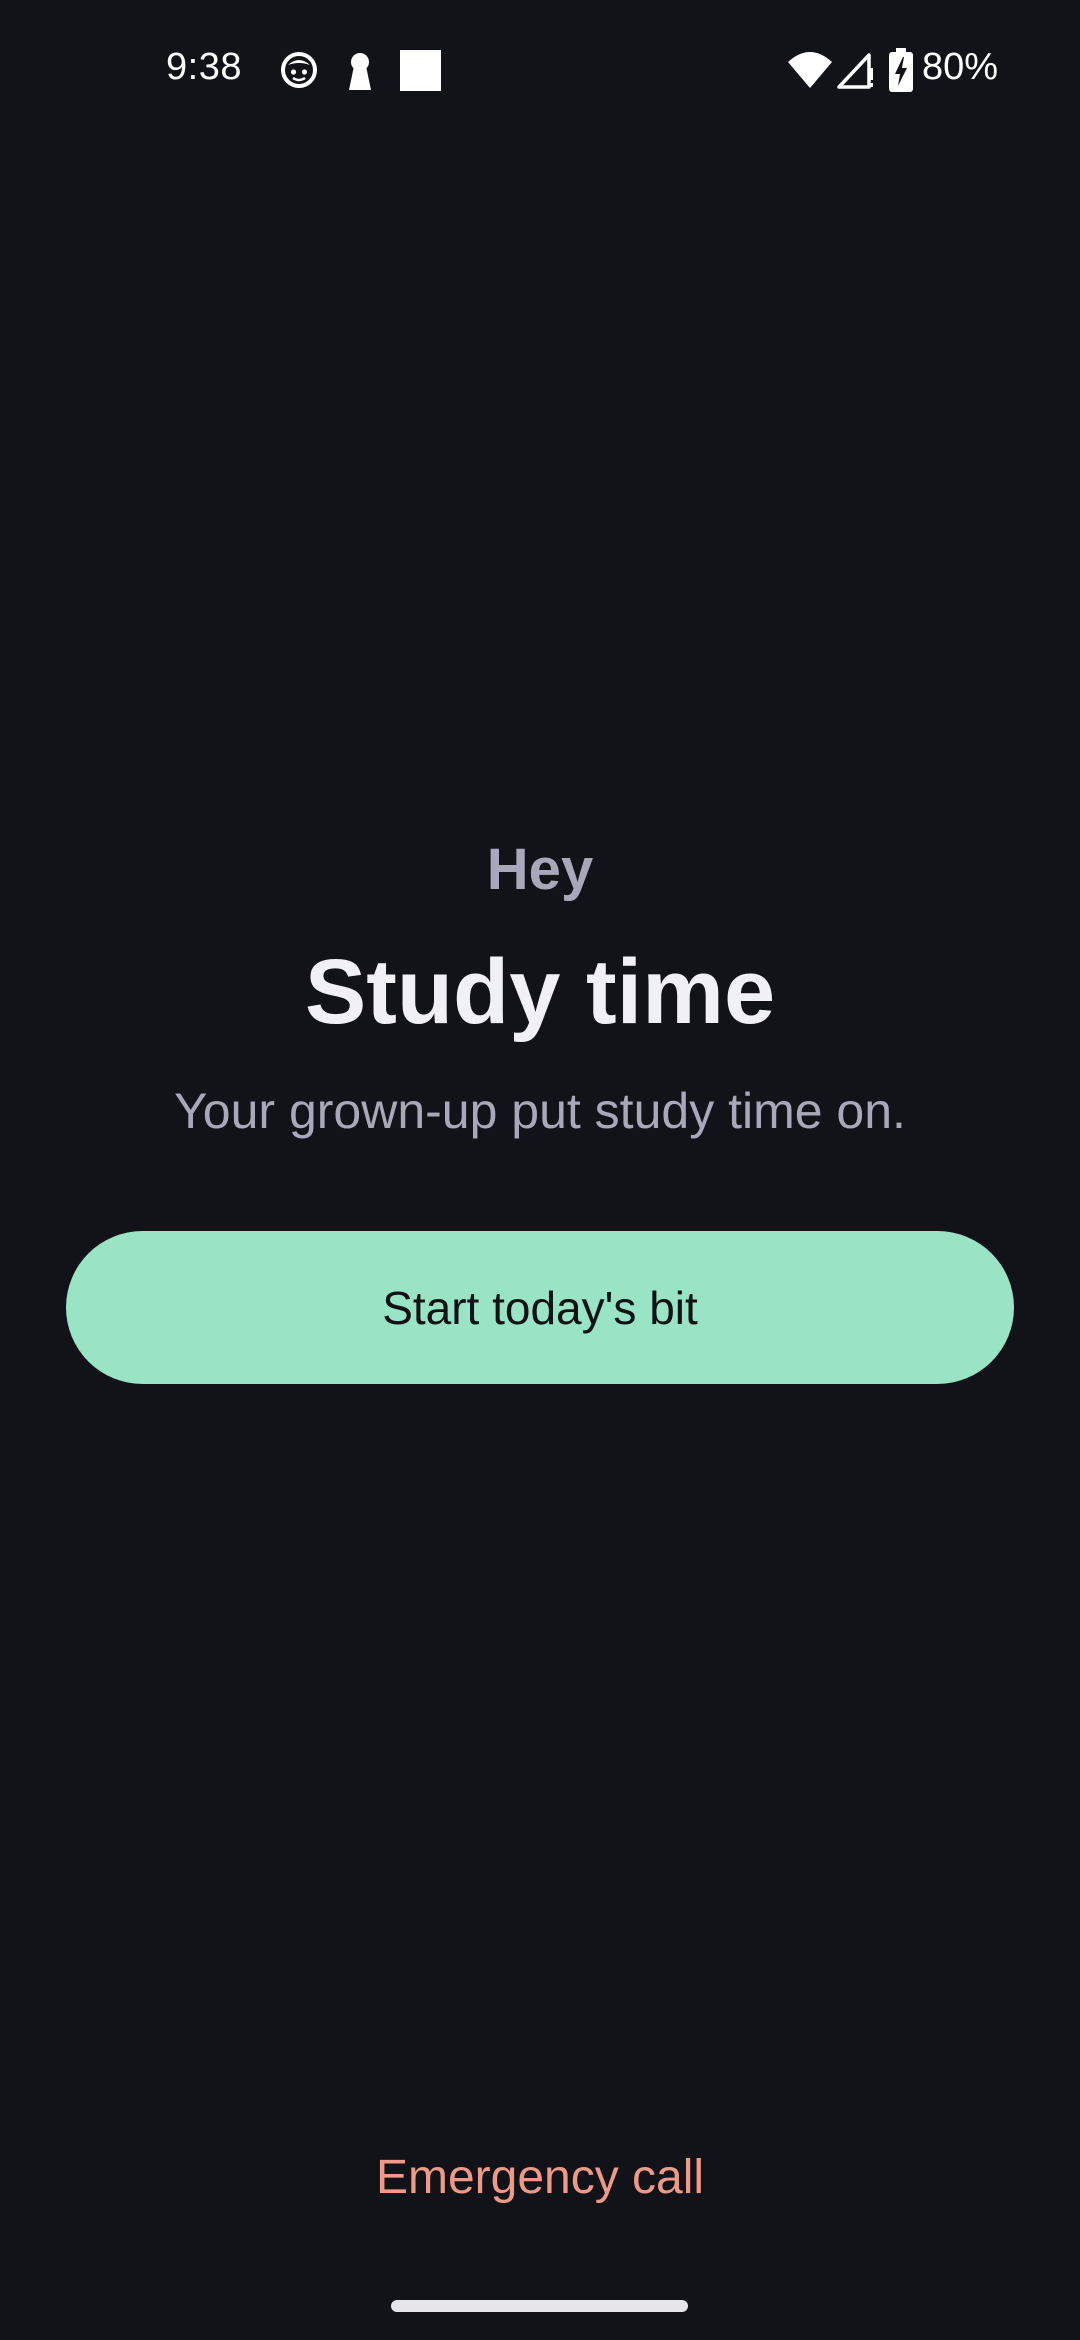 The height and width of the screenshot is (2340, 1080). Describe the element at coordinates (540, 992) in the screenshot. I see `page-title: Study time` at that location.